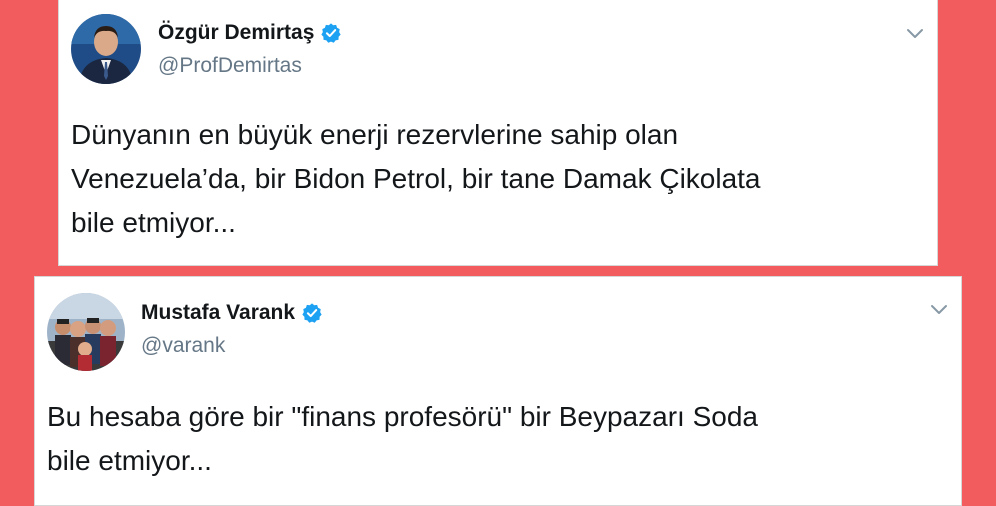  I want to click on author-row: Mustafa Varank, so click(232, 313).